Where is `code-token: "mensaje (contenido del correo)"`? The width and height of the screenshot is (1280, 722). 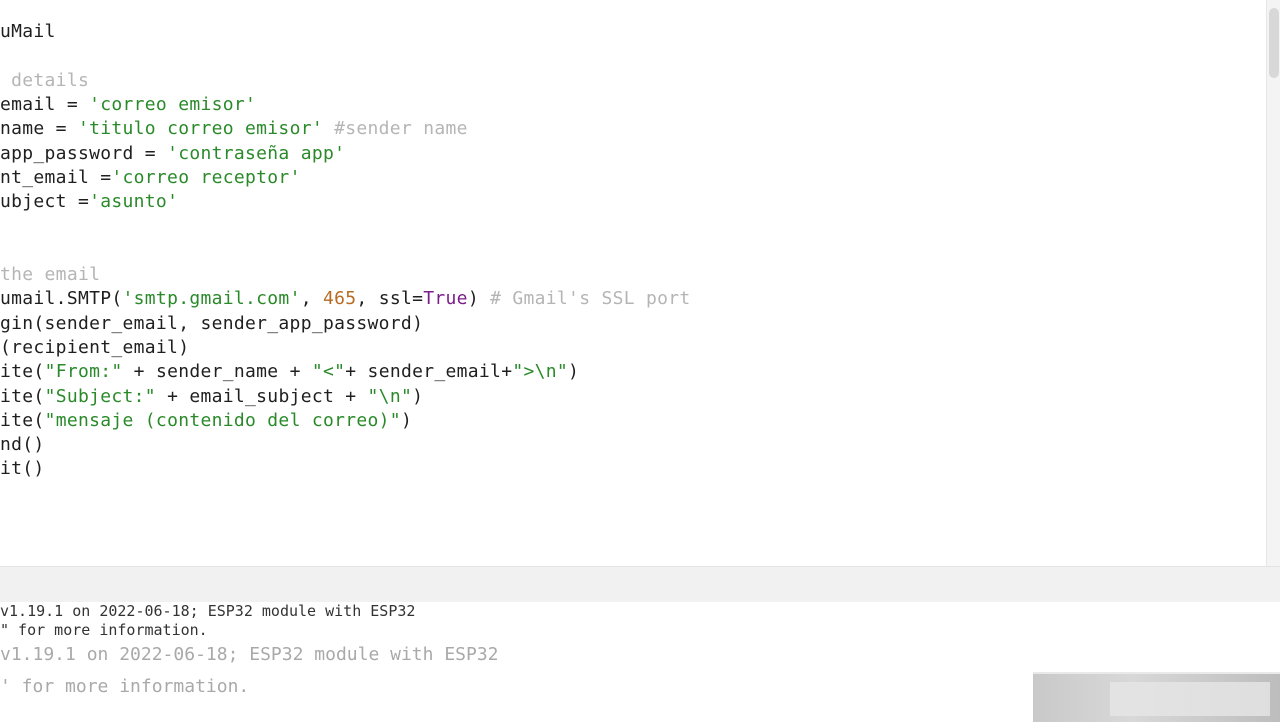
code-token: "mensaje (contenido del correo)" is located at coordinates (222, 420).